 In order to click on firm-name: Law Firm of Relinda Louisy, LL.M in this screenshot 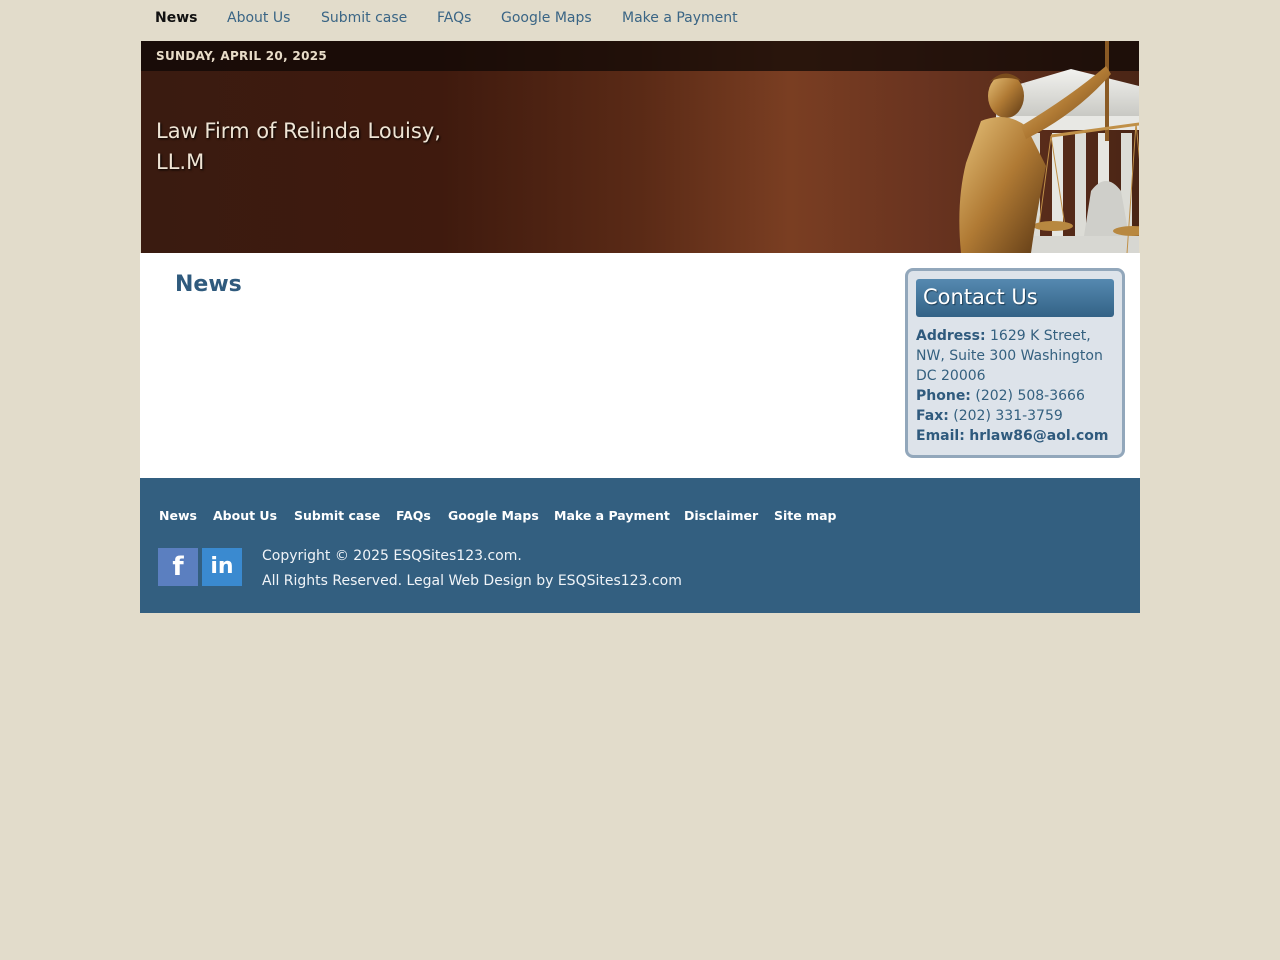, I will do `click(298, 146)`.